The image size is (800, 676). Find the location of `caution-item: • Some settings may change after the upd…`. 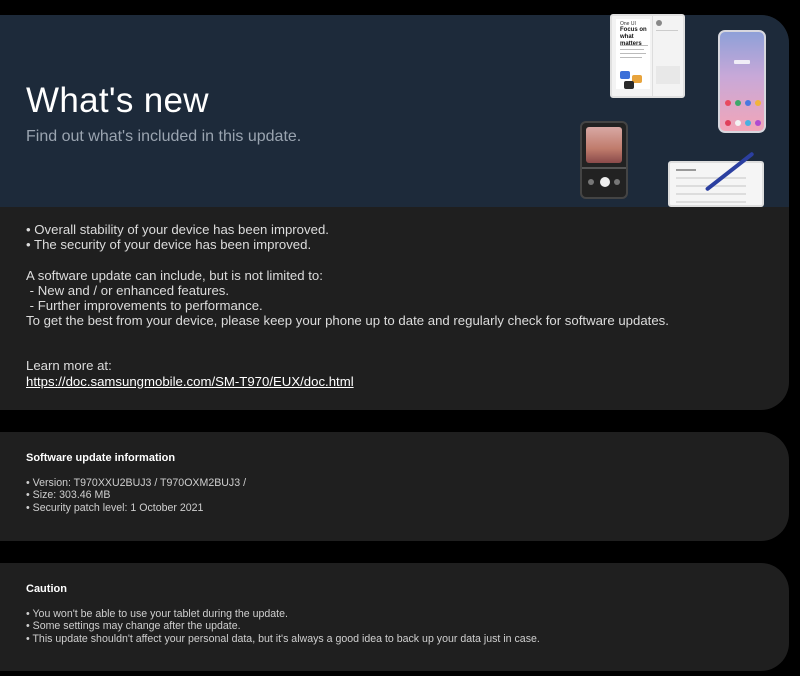

caution-item: • Some settings may change after the upd… is located at coordinates (133, 626).